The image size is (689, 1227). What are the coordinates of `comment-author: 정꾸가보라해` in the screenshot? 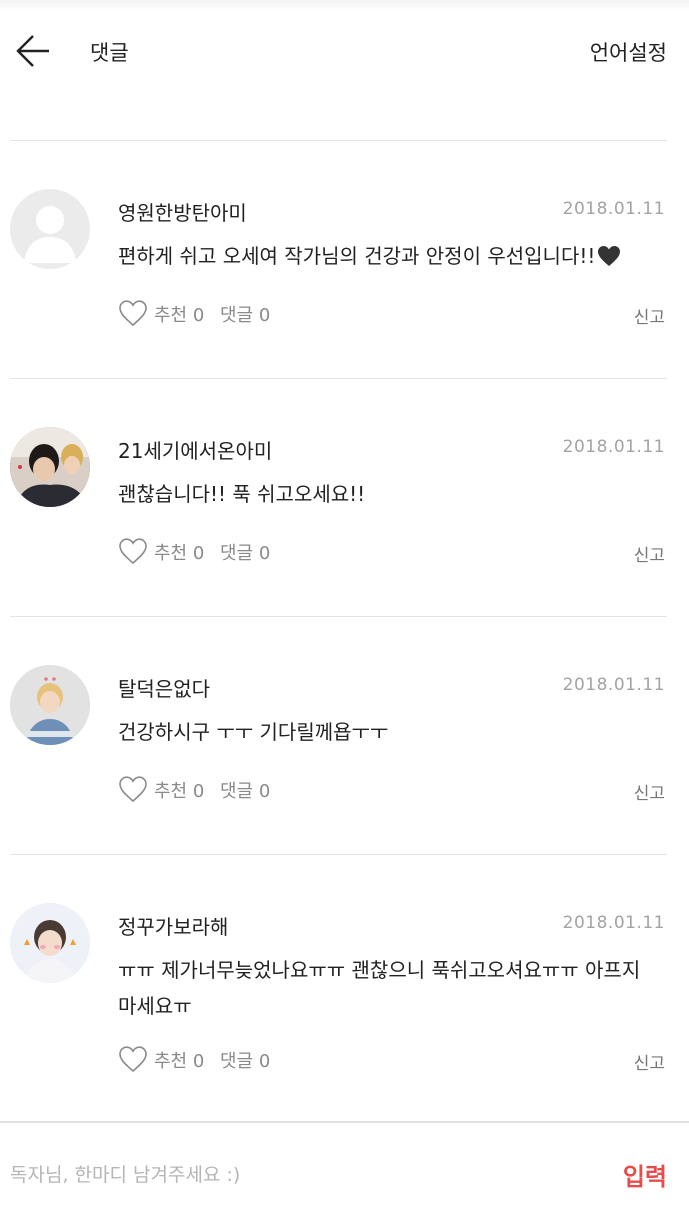 It's located at (173, 925).